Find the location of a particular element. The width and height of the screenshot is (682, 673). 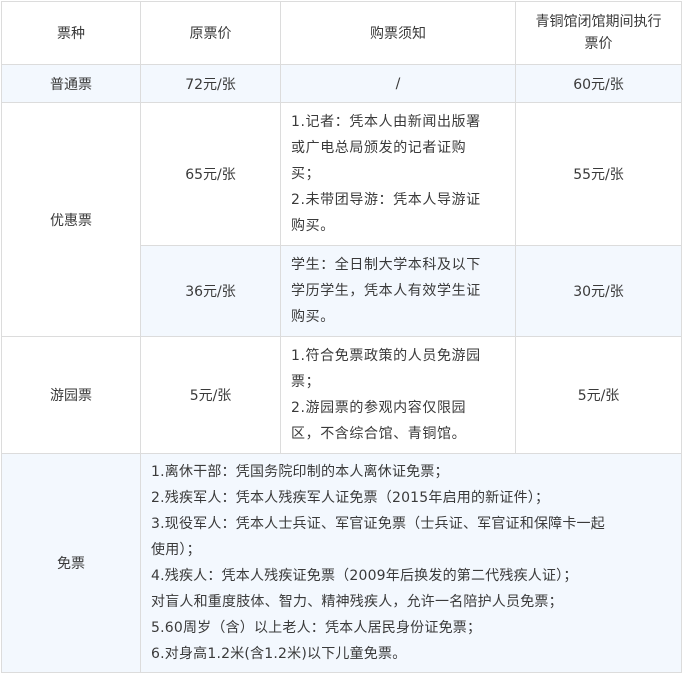

discount1-original-price: 65元/张 is located at coordinates (210, 174).